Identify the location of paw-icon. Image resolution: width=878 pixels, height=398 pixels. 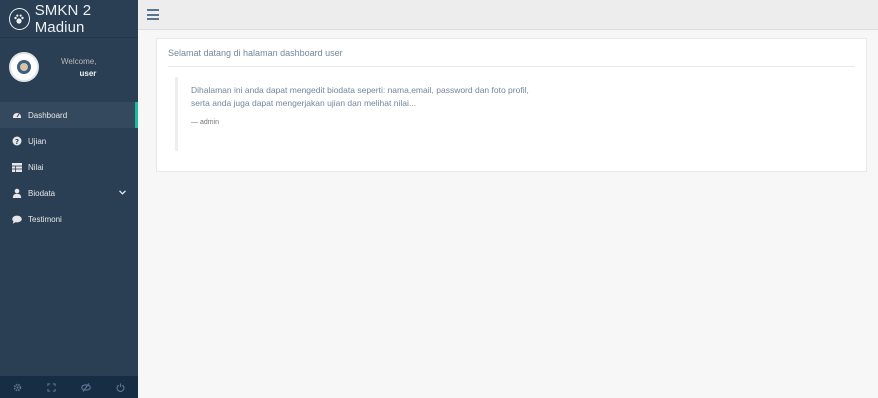
(19, 18).